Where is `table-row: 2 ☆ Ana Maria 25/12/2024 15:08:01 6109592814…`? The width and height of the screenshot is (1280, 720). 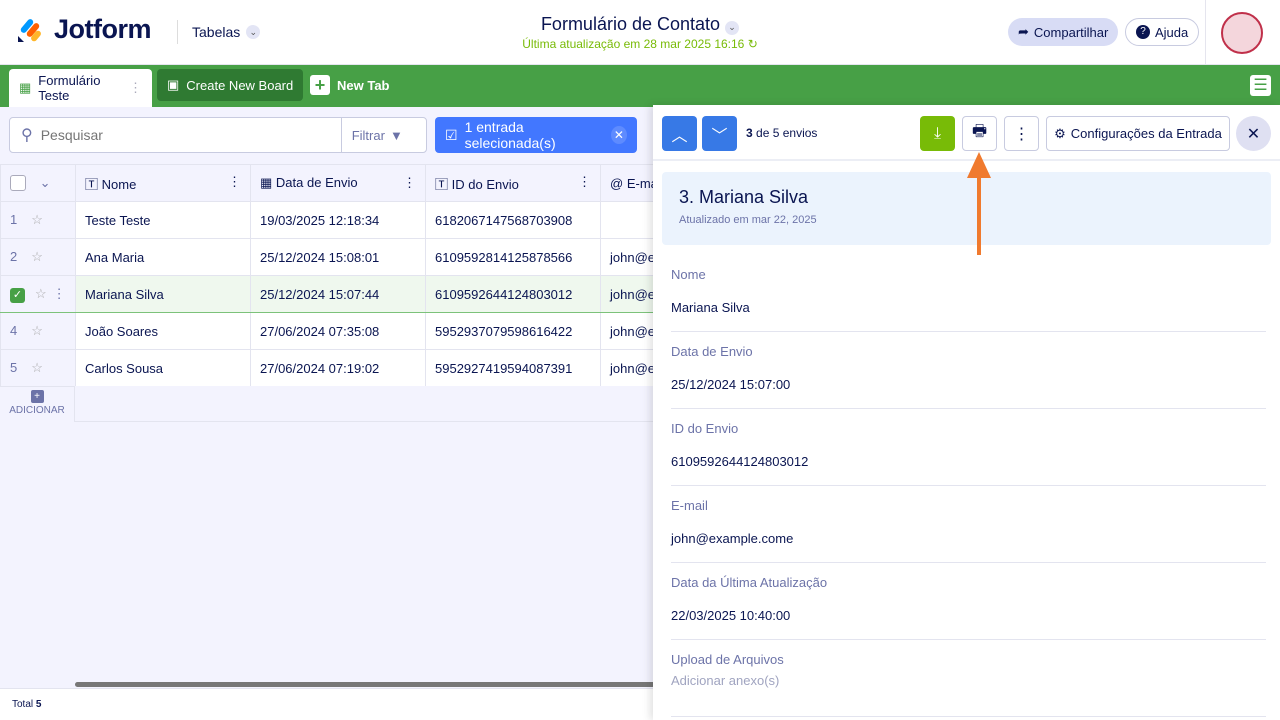 table-row: 2 ☆ Ana Maria 25/12/2024 15:08:01 6109592814… is located at coordinates (337, 257).